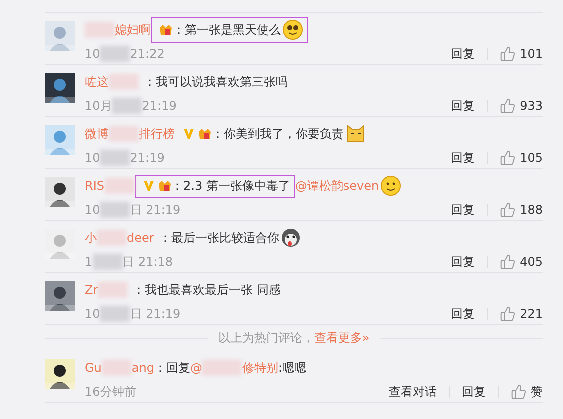 The height and width of the screenshot is (419, 563). What do you see at coordinates (291, 238) in the screenshot?
I see `dog-icon` at bounding box center [291, 238].